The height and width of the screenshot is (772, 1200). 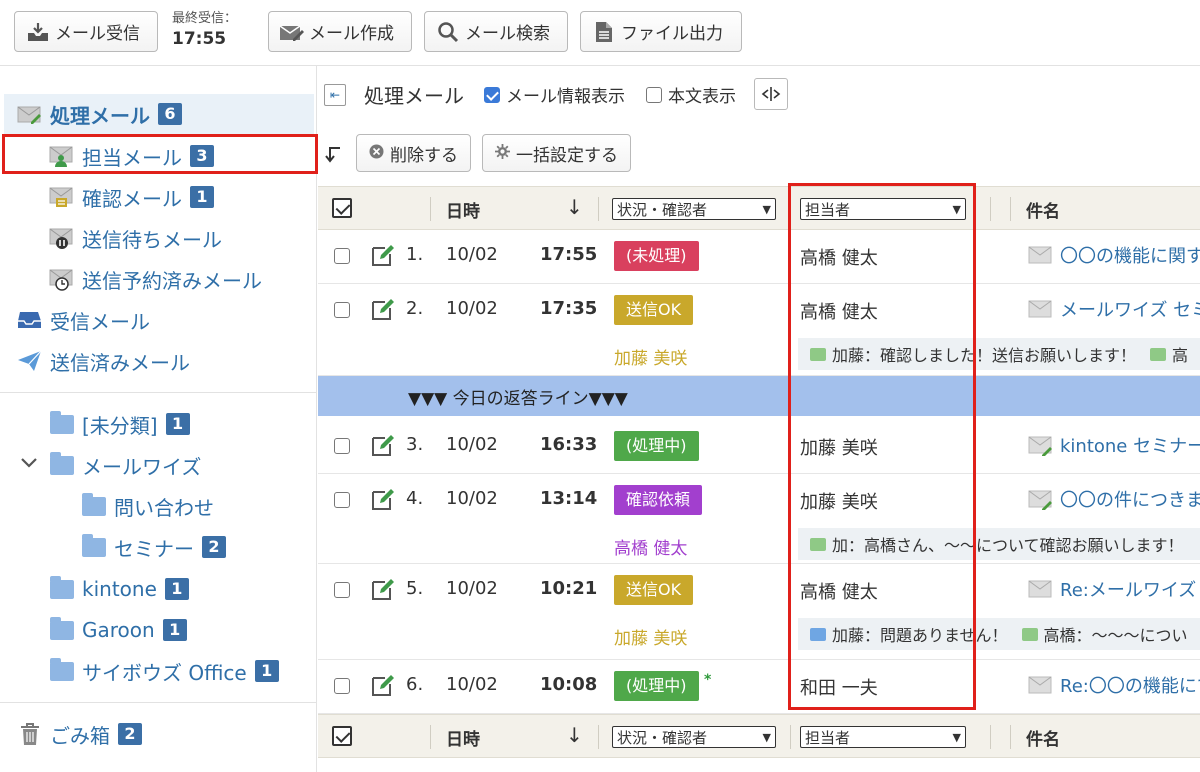 I want to click on mail-subject-link: メールワイズ セミ, so click(x=1114, y=309).